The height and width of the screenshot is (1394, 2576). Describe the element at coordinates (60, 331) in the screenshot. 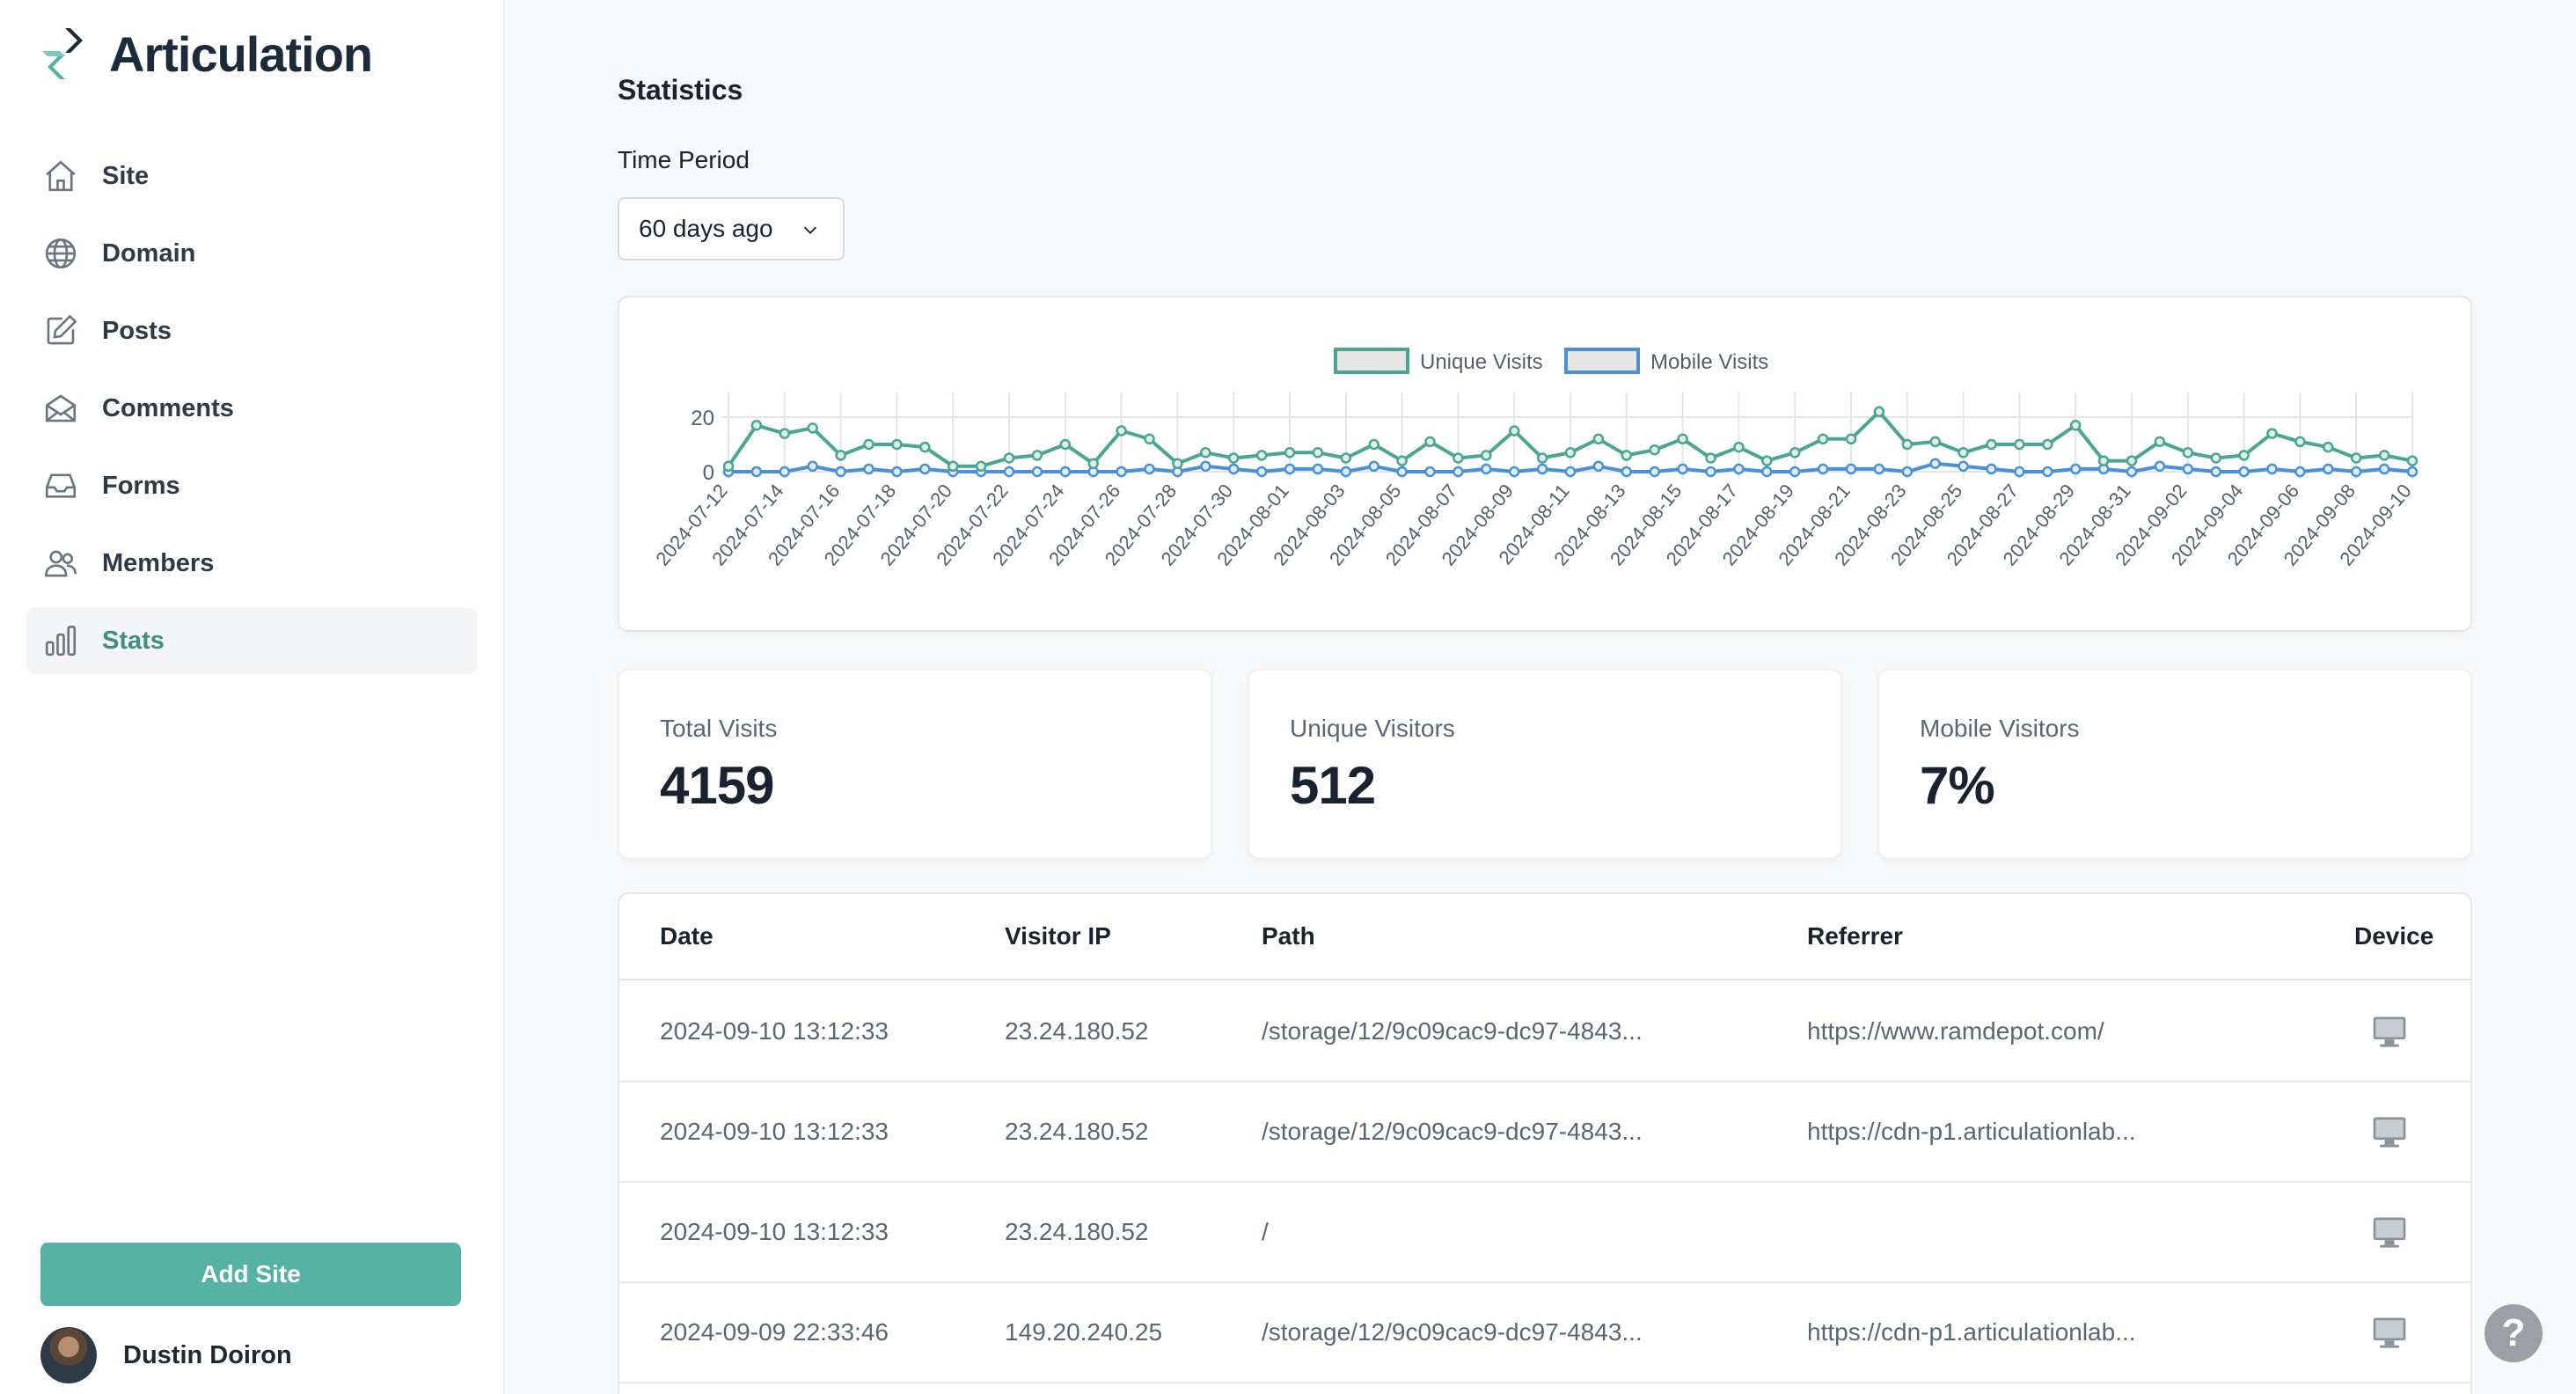

I see `edit-icon` at that location.